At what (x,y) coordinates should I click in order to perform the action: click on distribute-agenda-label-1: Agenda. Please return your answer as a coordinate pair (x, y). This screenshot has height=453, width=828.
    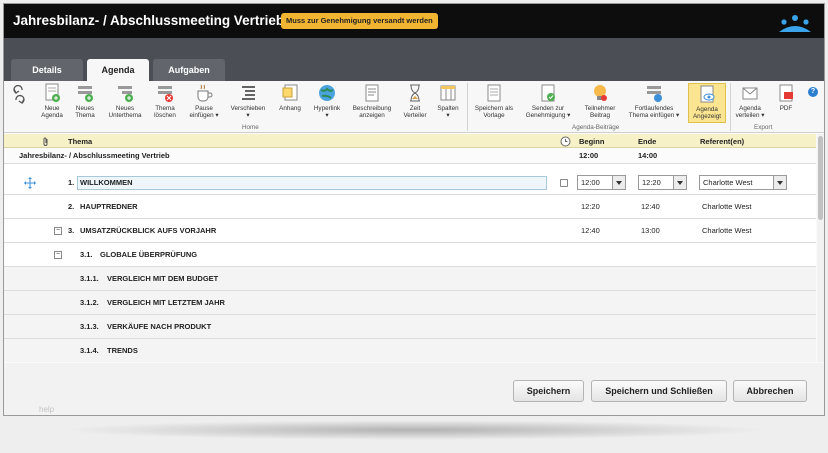
    Looking at the image, I should click on (750, 108).